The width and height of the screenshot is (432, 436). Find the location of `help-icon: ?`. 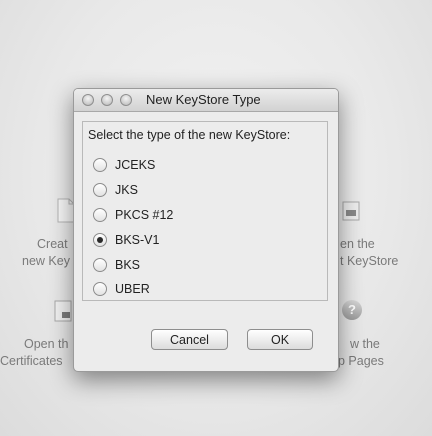

help-icon: ? is located at coordinates (352, 310).